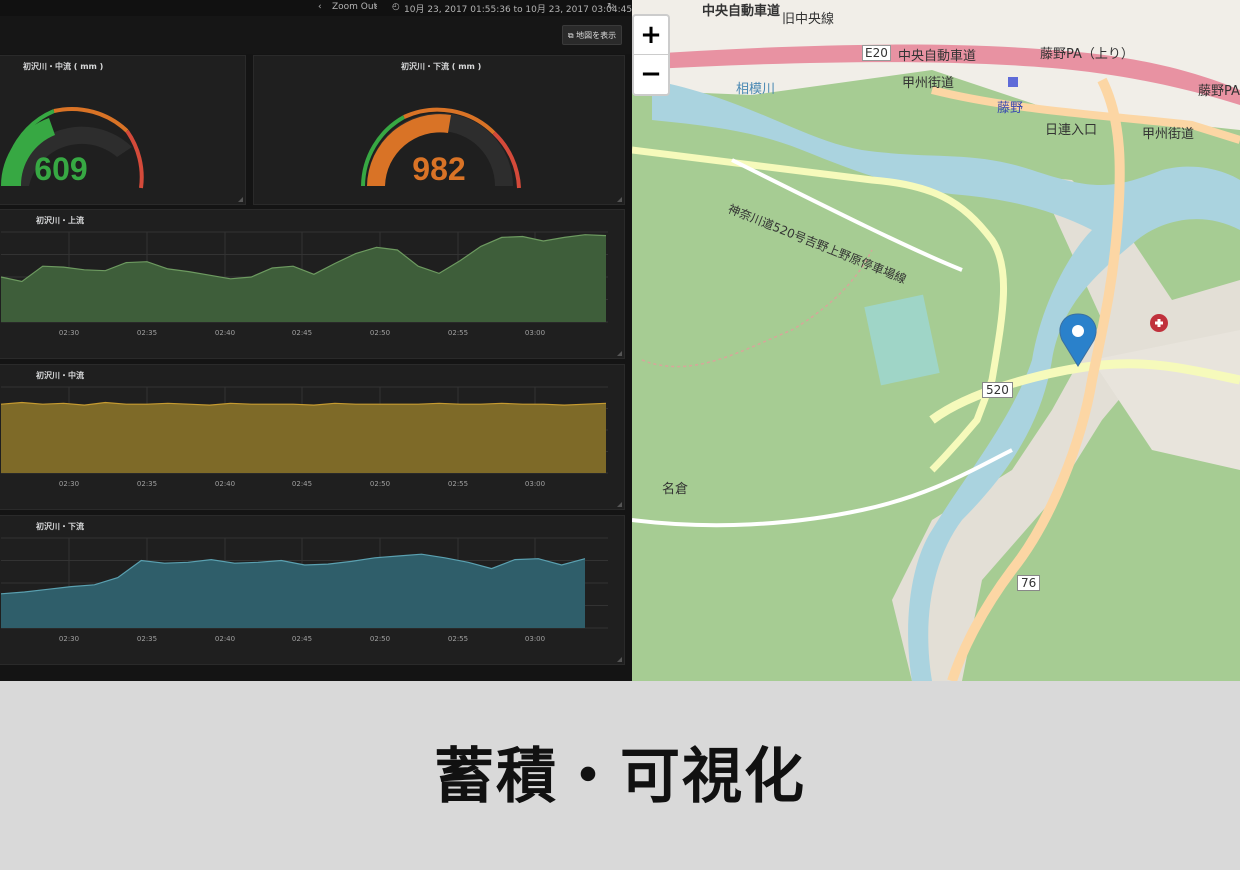  Describe the element at coordinates (651, 35) in the screenshot. I see `zoom-in-button: +` at that location.